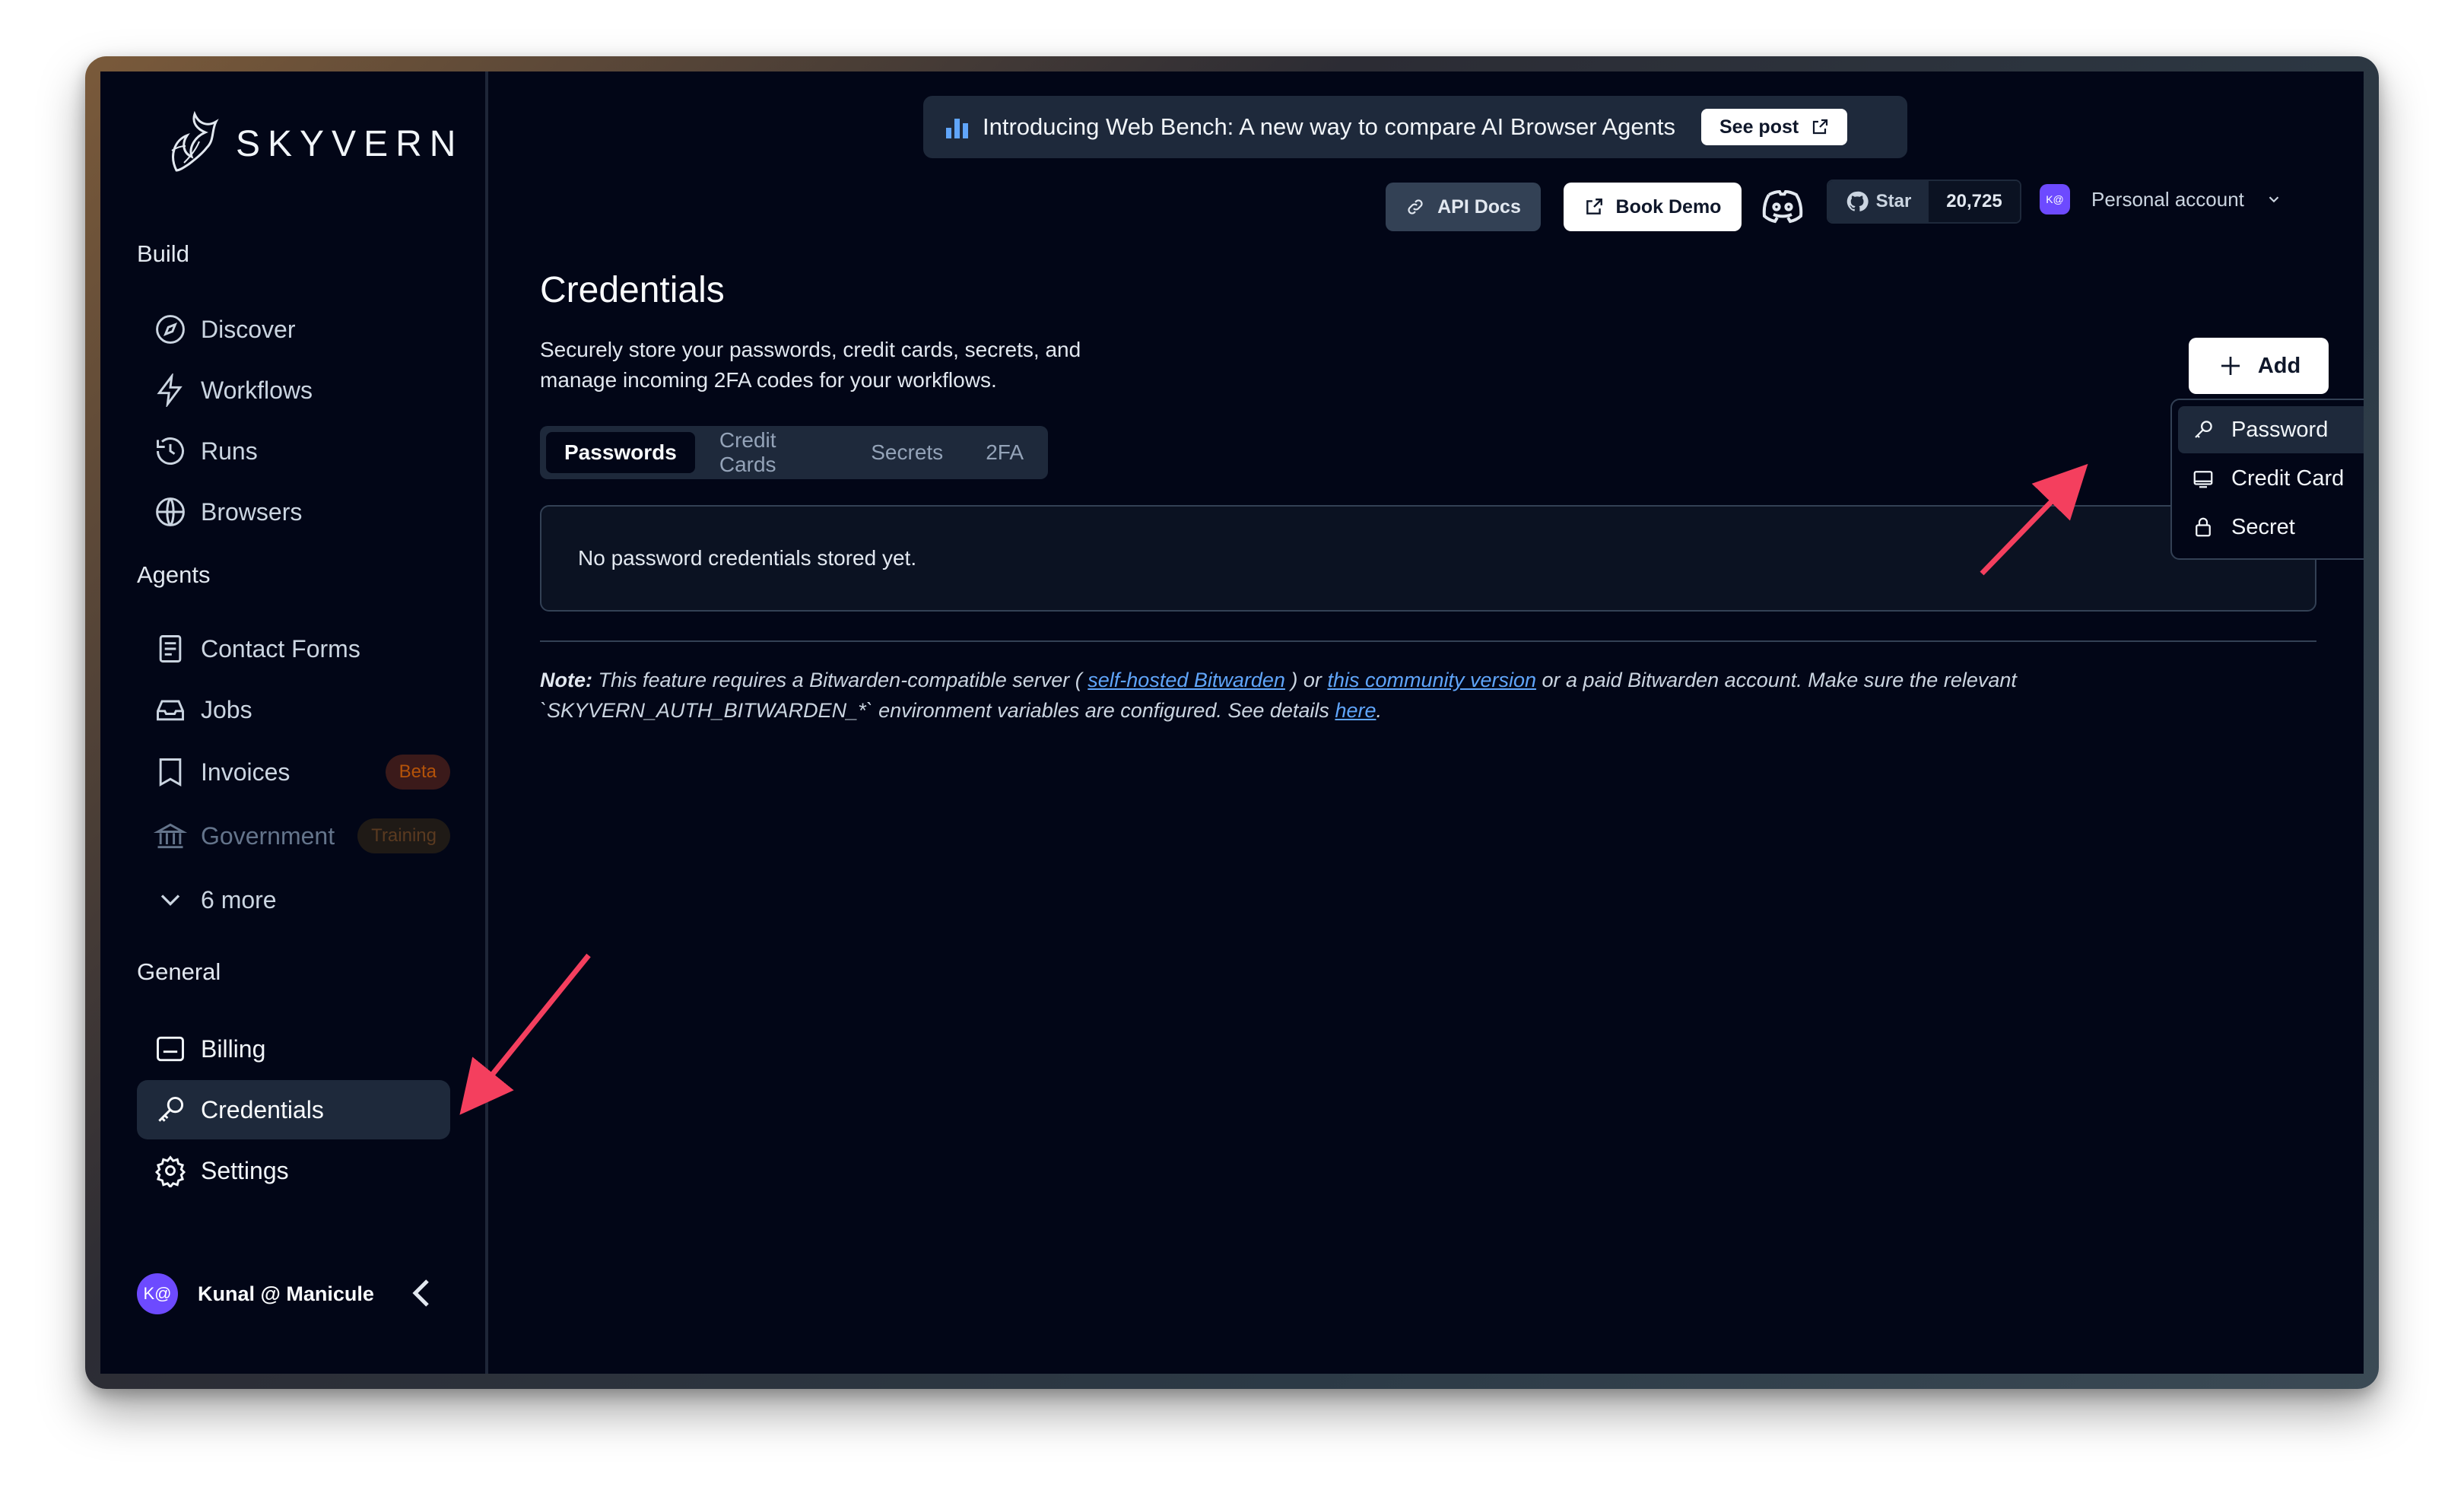  I want to click on menu-item-label: Secret, so click(2263, 526).